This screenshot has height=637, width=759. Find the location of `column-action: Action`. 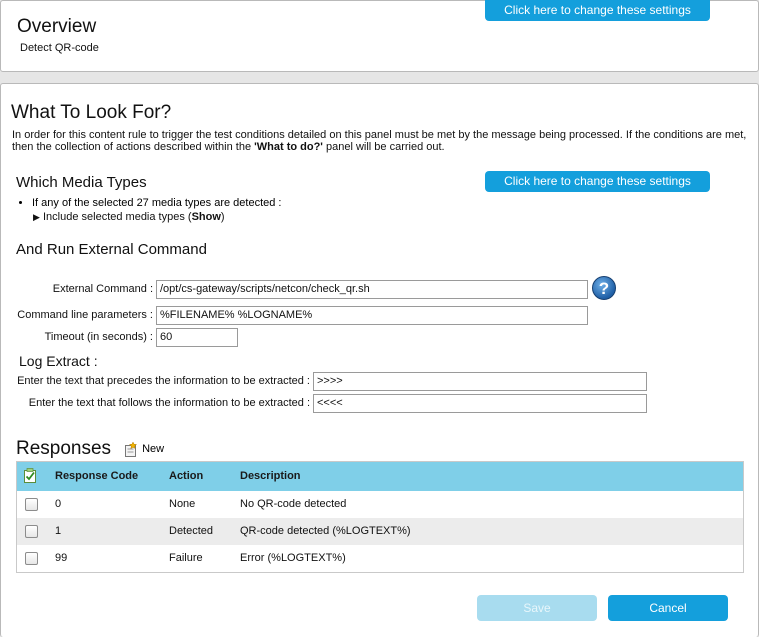

column-action: Action is located at coordinates (186, 476).